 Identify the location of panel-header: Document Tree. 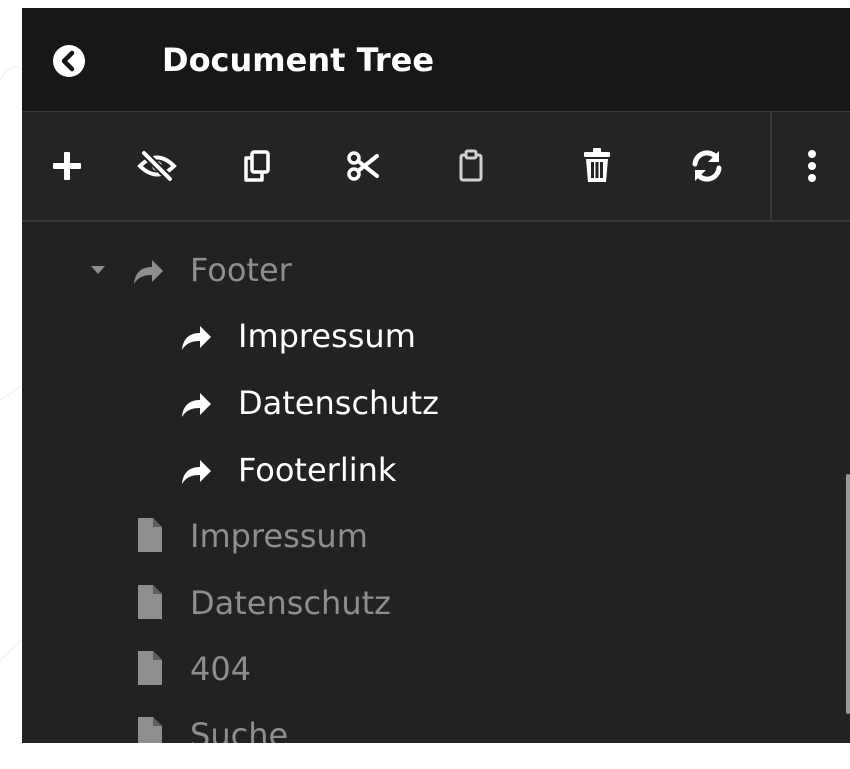
(436, 60).